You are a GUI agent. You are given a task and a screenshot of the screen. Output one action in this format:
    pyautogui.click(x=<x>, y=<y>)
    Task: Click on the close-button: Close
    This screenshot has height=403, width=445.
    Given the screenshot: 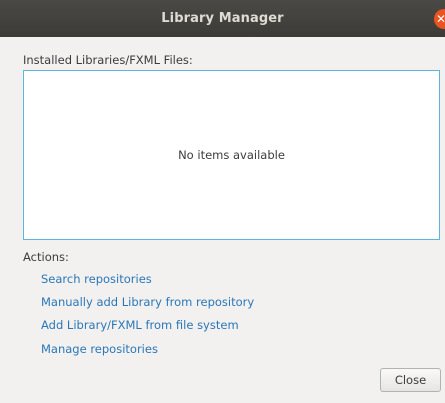 What is the action you would take?
    pyautogui.click(x=410, y=380)
    